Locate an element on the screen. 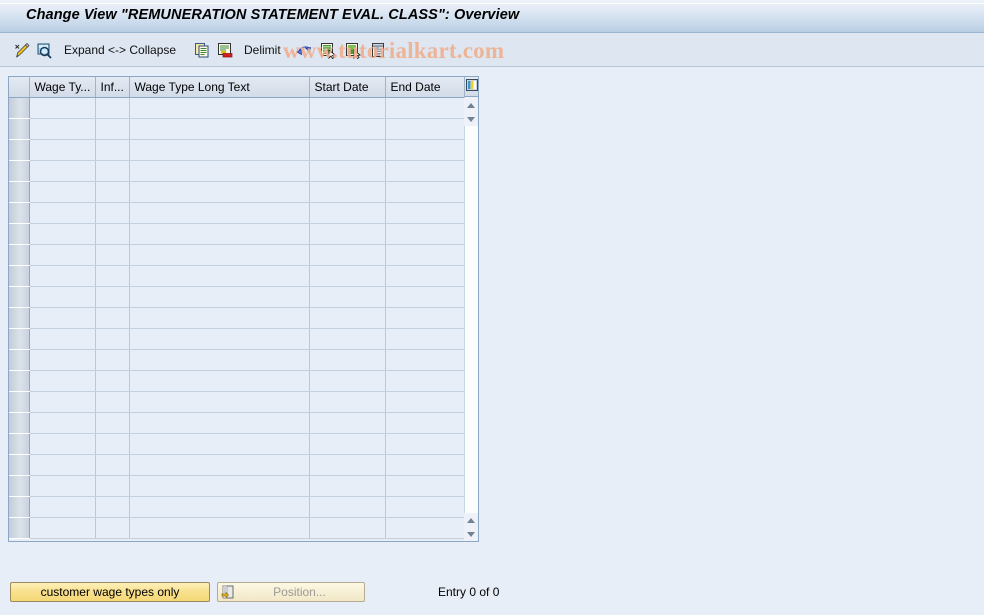 The image size is (984, 615). toolbar-delimit-button: Delimit is located at coordinates (262, 50).